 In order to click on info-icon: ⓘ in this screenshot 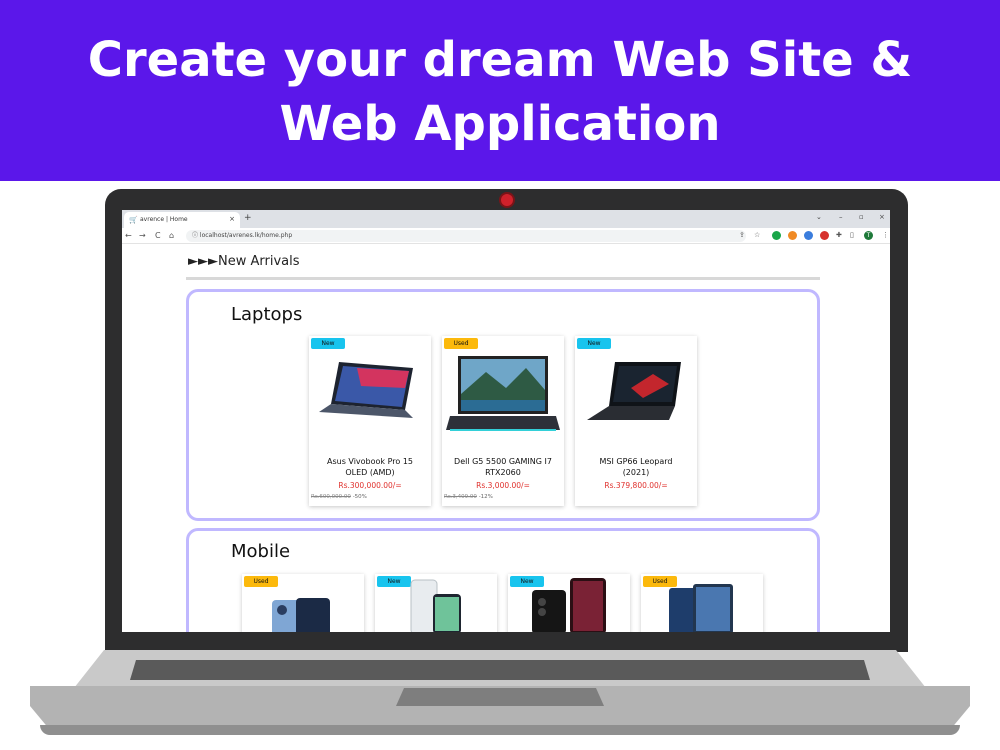, I will do `click(196, 235)`.